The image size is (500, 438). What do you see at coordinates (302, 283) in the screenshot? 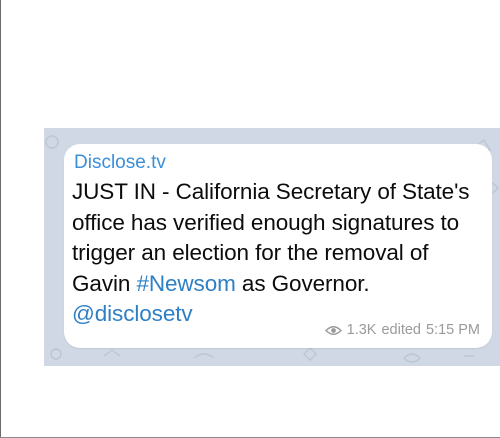
I see `message-text-body-2: as Governor.` at bounding box center [302, 283].